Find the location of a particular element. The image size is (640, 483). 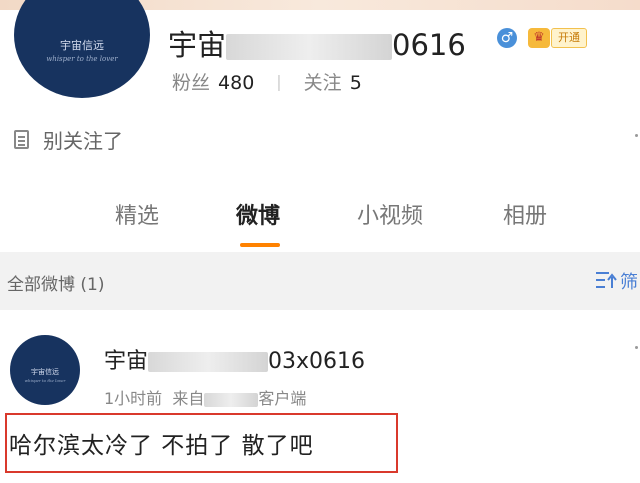

post-author-avatar: 宇宙信远 whisper to the lover is located at coordinates (45, 370).